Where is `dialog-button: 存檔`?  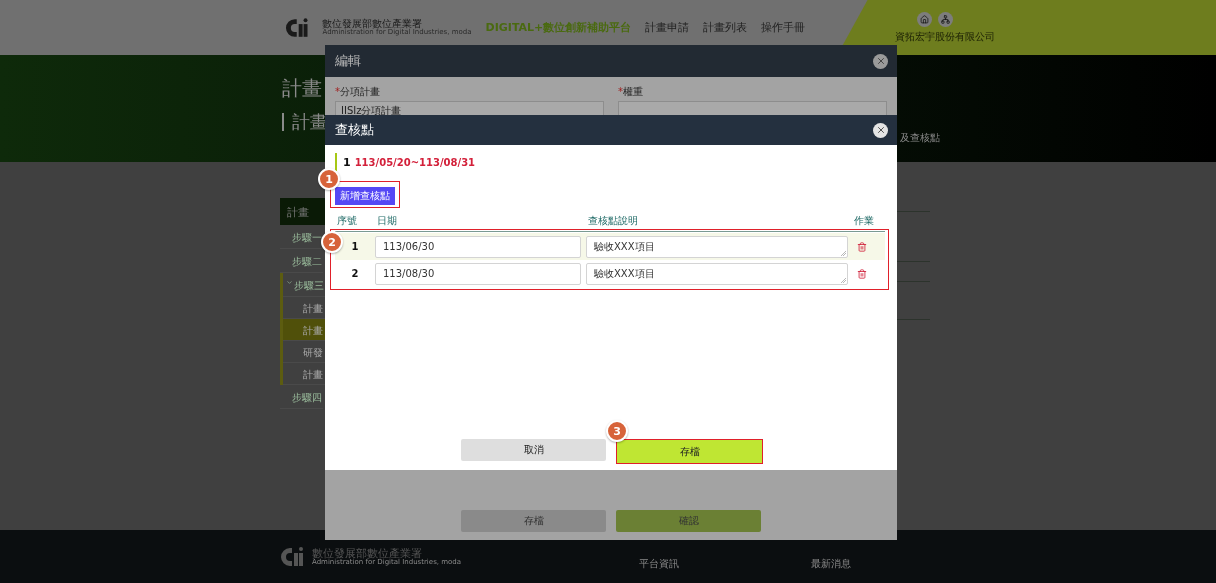
dialog-button: 存檔 is located at coordinates (533, 521).